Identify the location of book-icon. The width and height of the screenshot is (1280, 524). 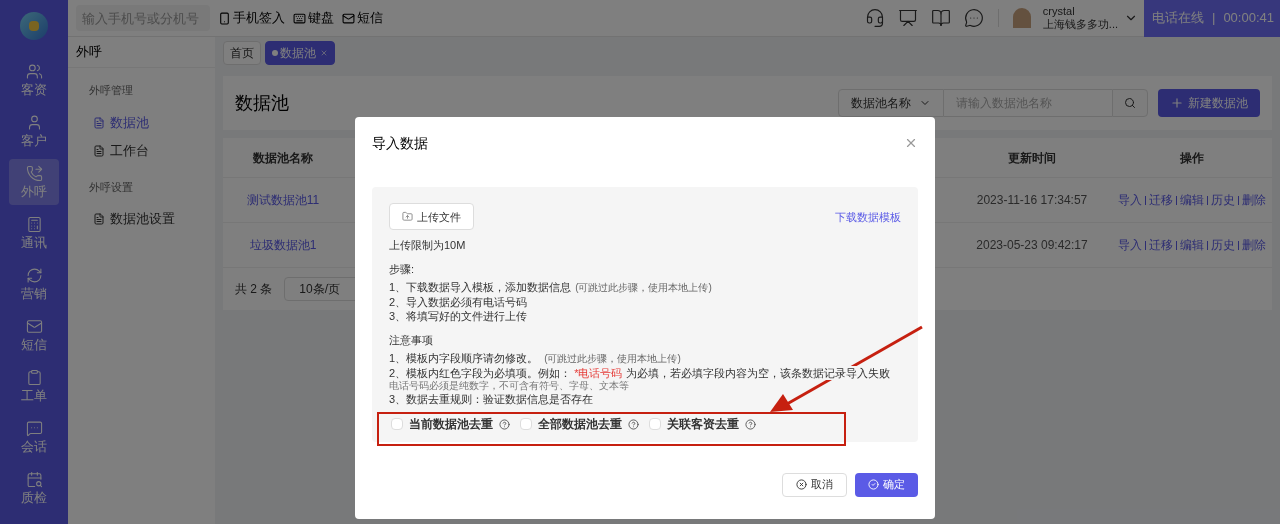
(940, 18).